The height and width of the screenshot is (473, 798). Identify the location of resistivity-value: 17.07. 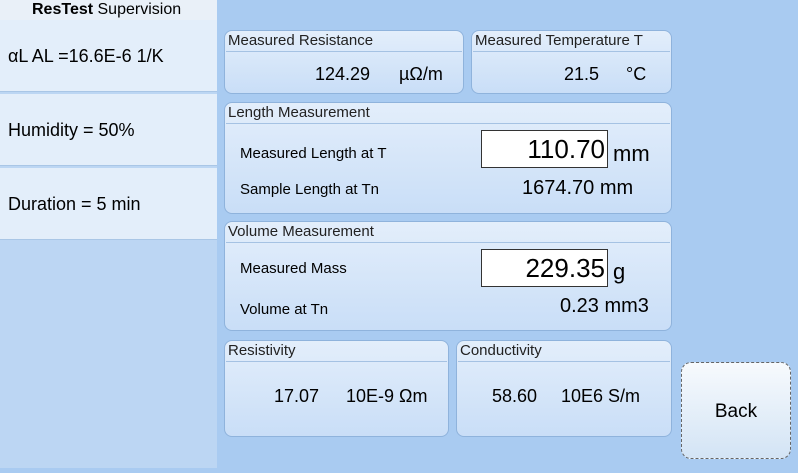
(297, 396).